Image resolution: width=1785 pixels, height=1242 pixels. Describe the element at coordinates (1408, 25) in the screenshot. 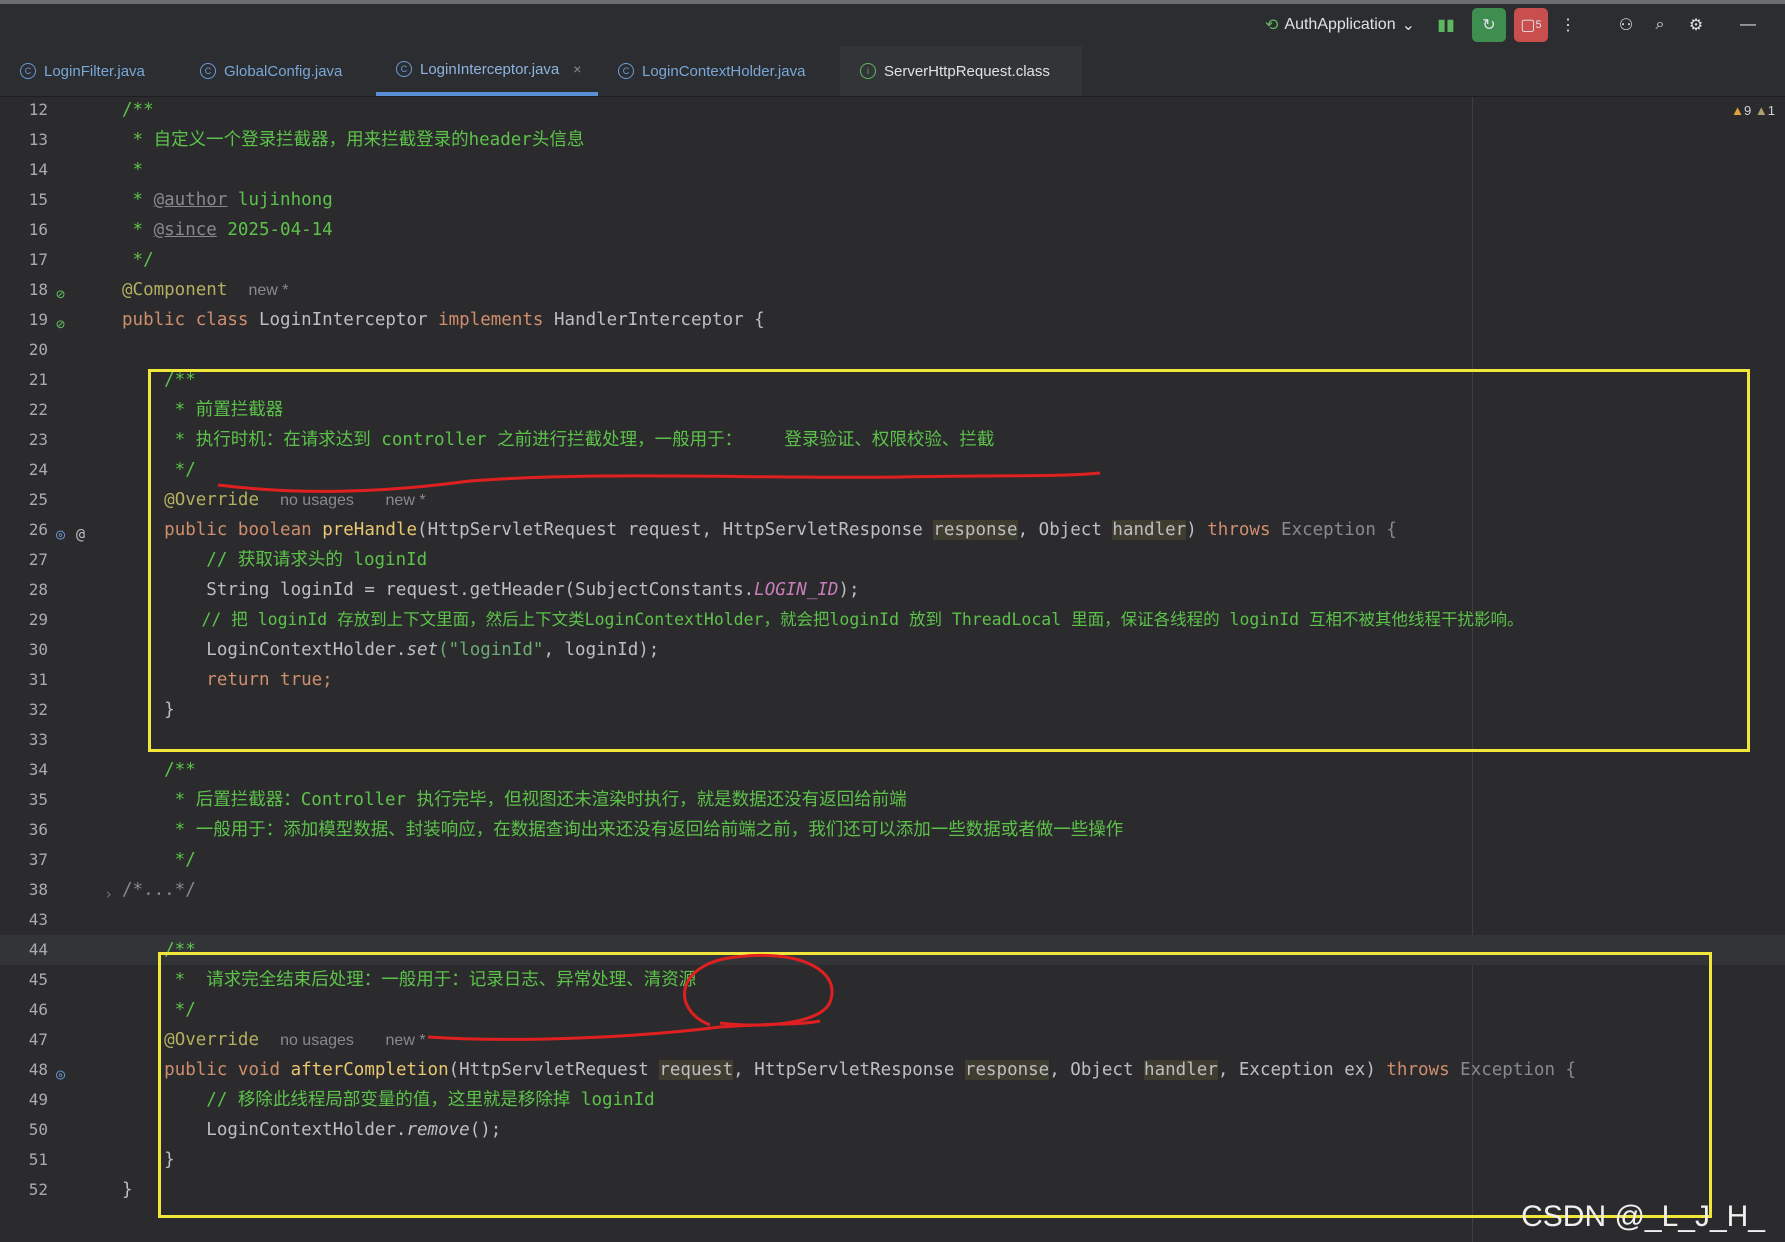

I see `chevron-down-icon: ⌄` at that location.